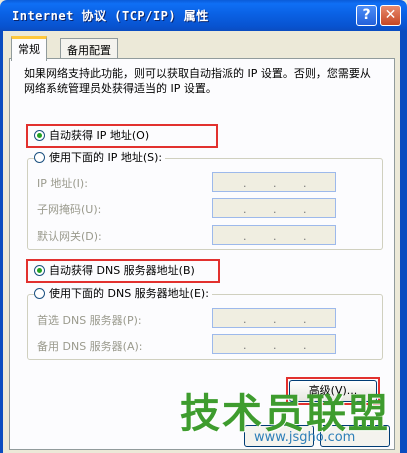  I want to click on tab-alternate-configuration: 备用配置, so click(89, 48).